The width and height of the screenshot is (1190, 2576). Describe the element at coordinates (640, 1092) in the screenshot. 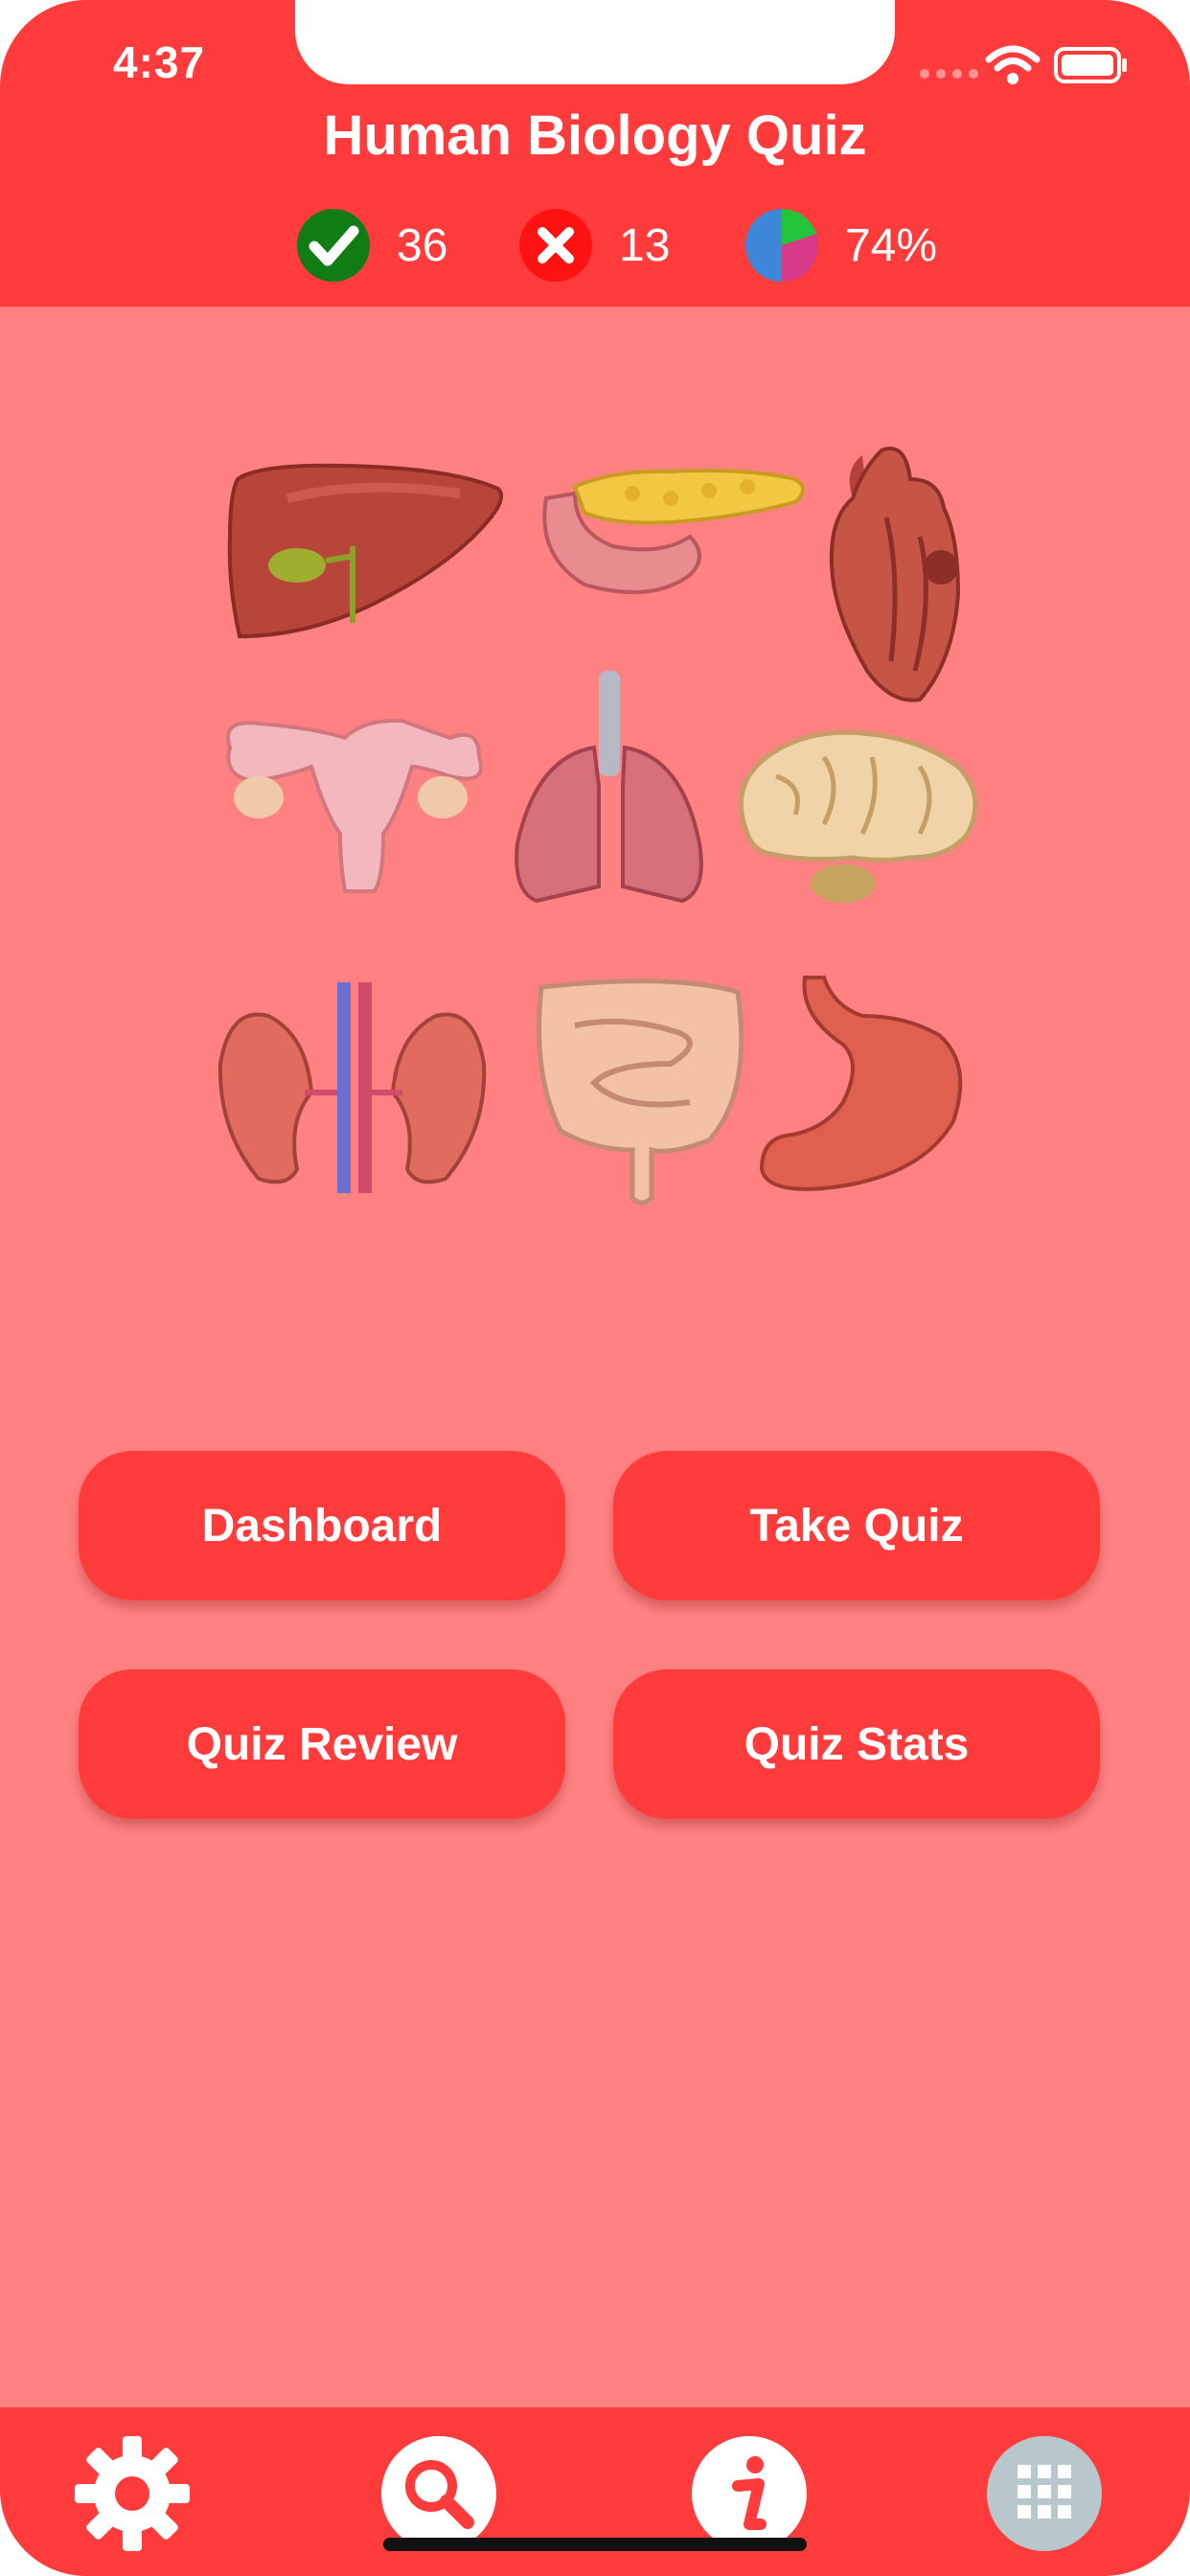

I see `intestines-icon` at that location.